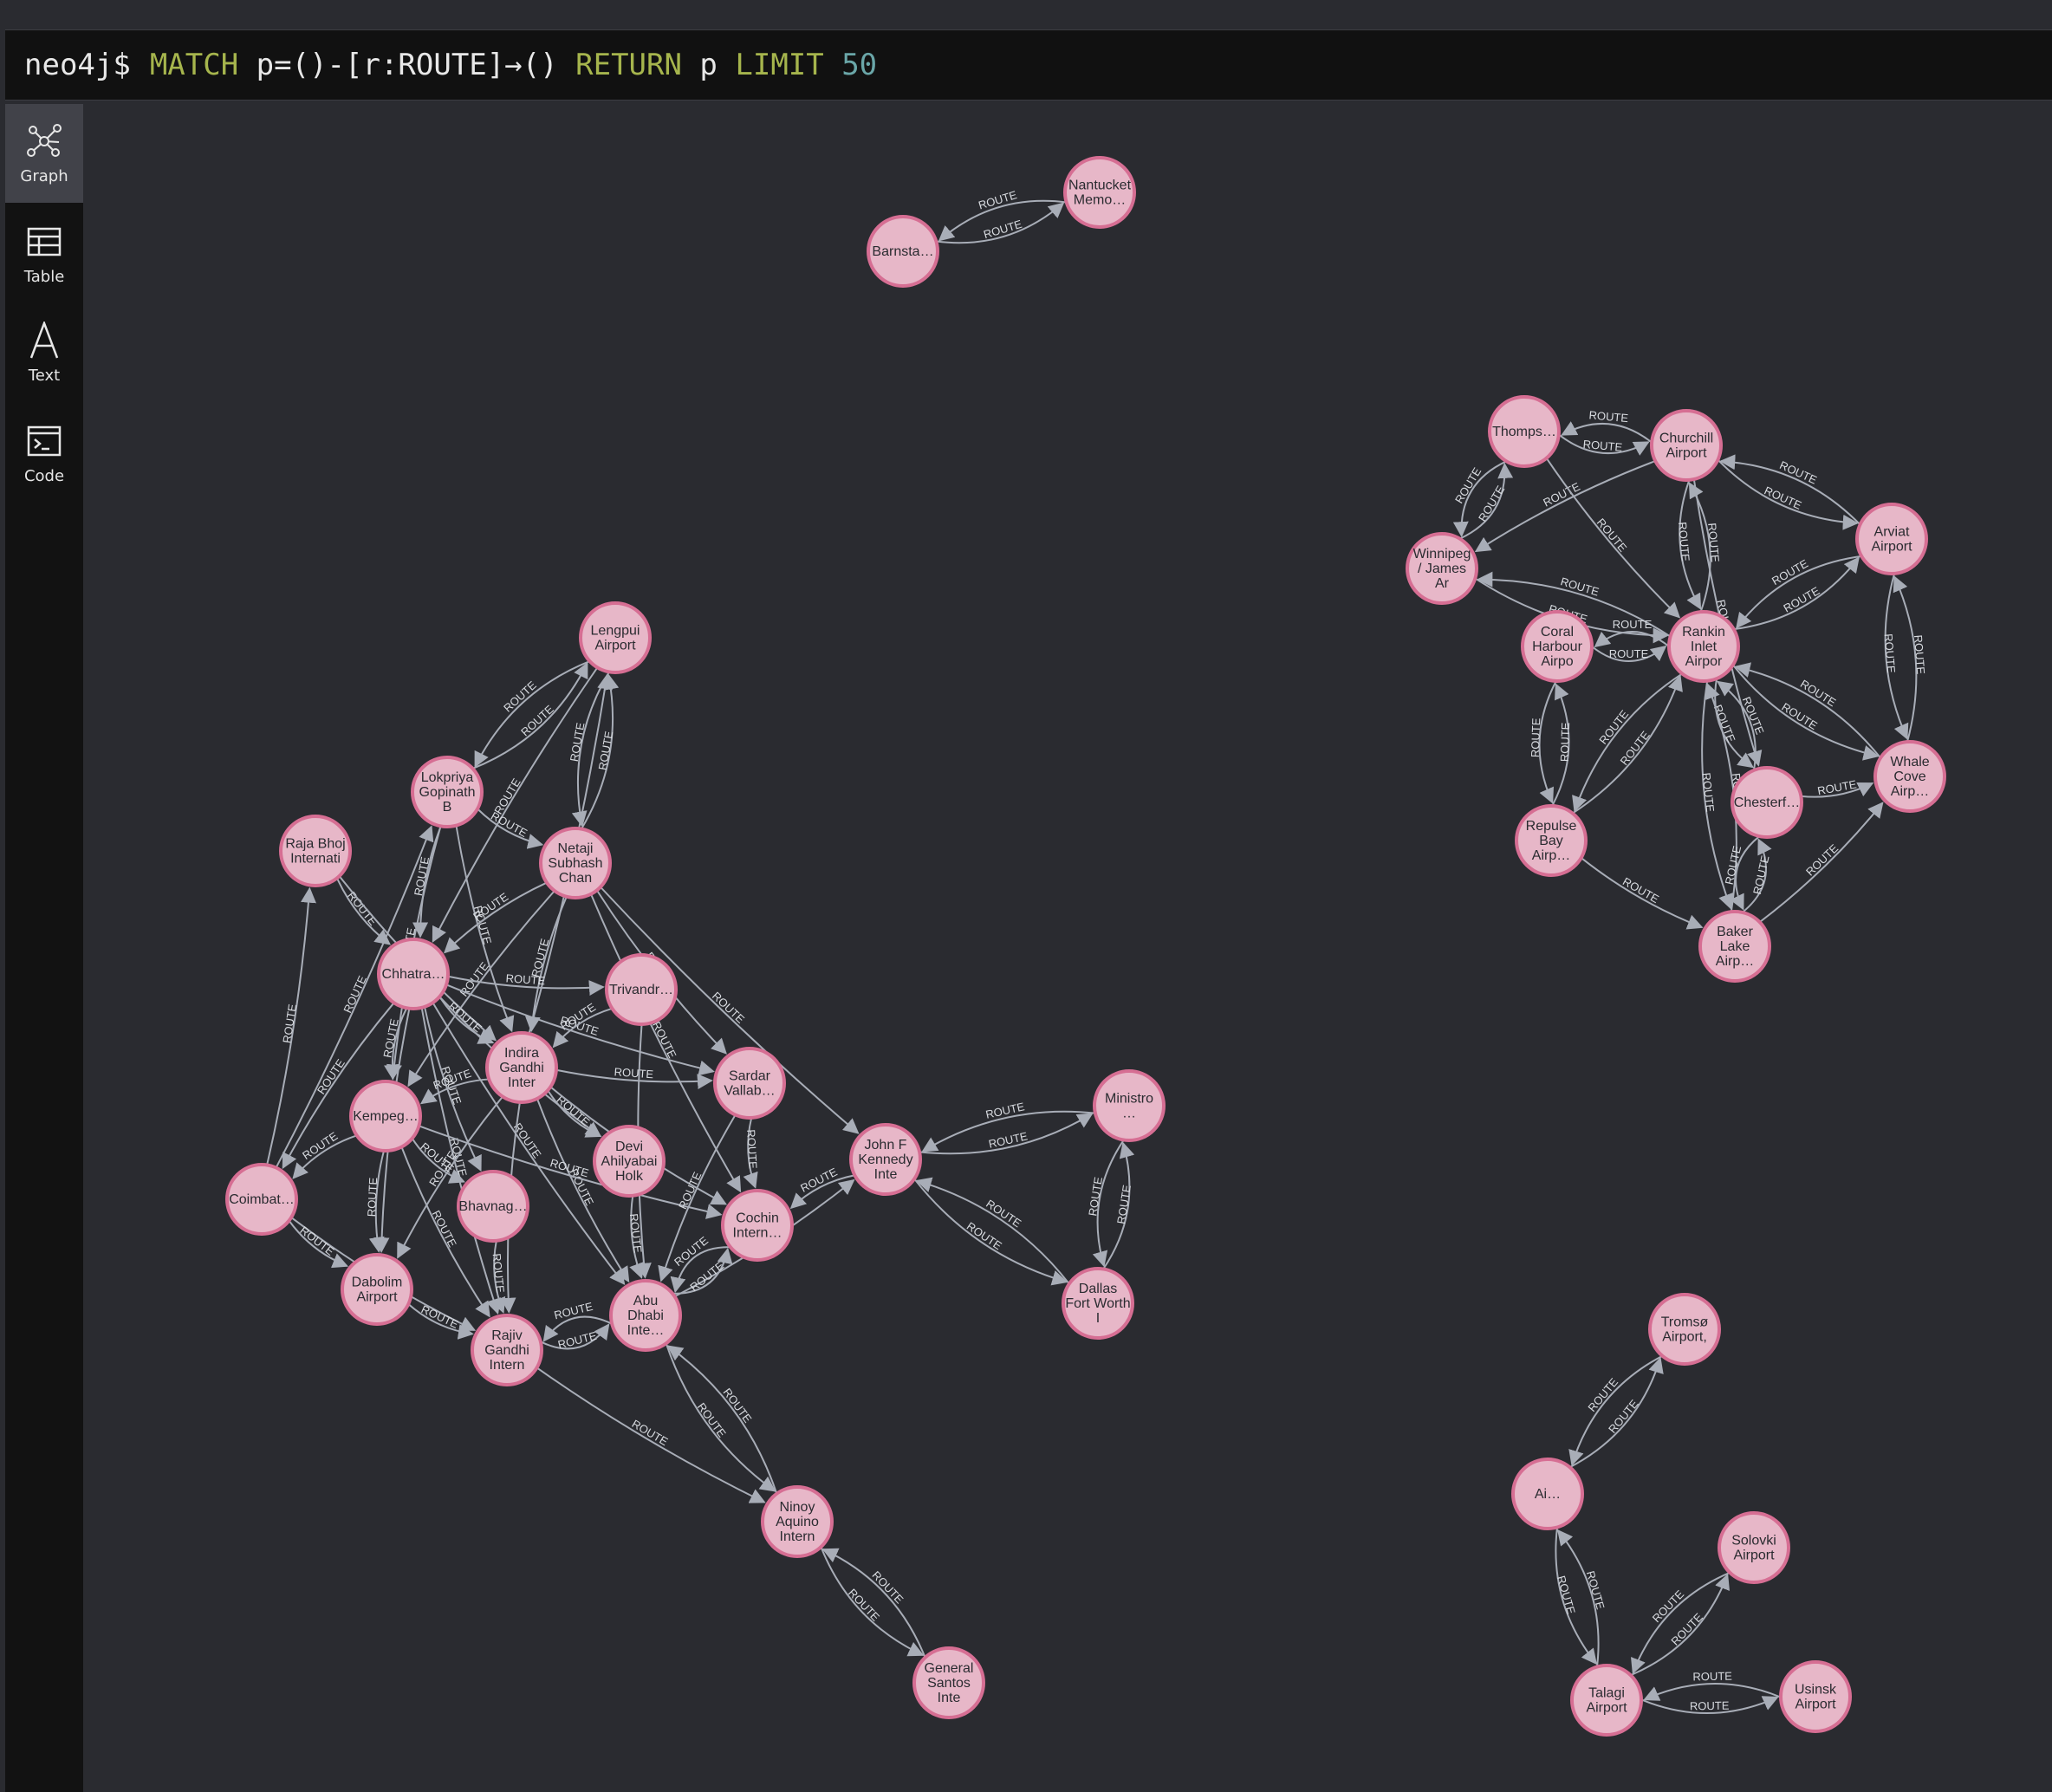  Describe the element at coordinates (1606, 1701) in the screenshot. I see `airport-node-talagi: TalagiAirport` at that location.